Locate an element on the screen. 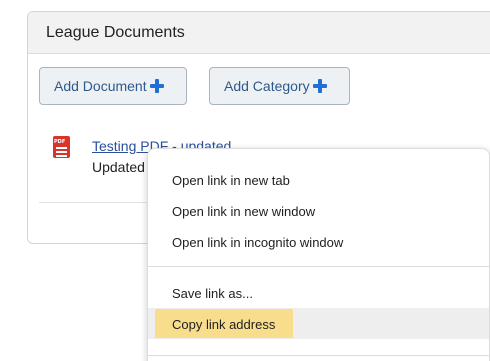 This screenshot has width=490, height=361. menu-item-open-incognito: Open link in incognito window is located at coordinates (318, 242).